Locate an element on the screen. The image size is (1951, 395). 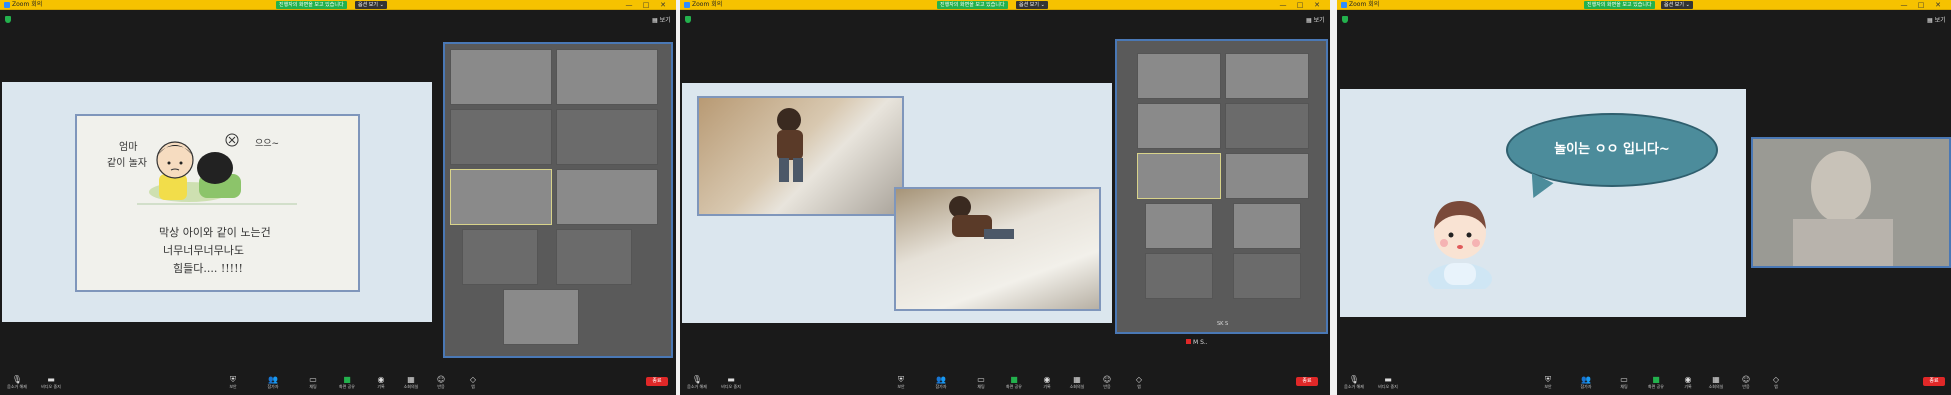
gallery-label: SK S is located at coordinates (1223, 324).